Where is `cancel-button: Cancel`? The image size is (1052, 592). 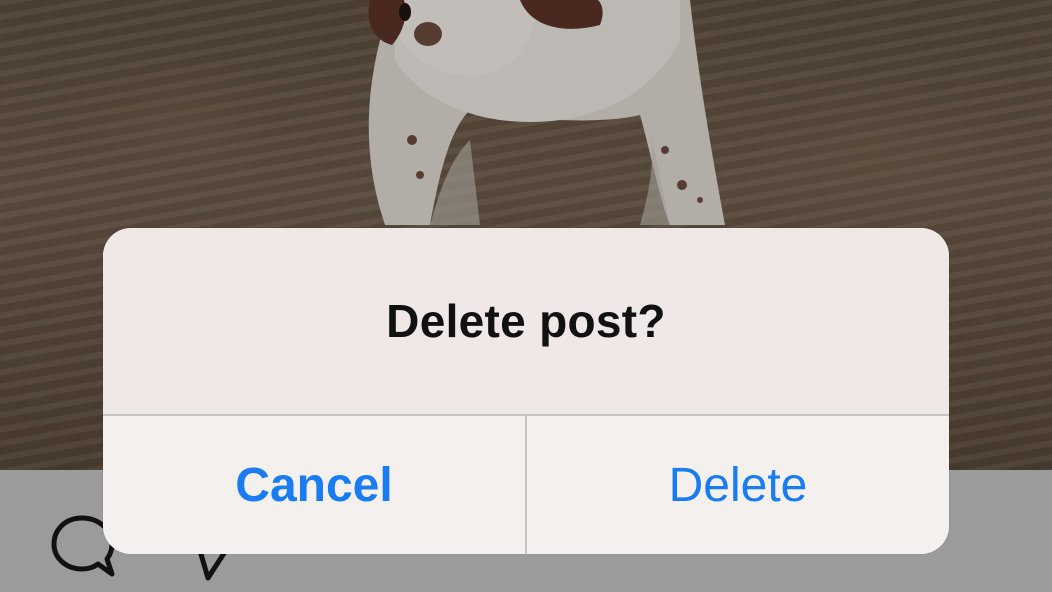
cancel-button: Cancel is located at coordinates (314, 485).